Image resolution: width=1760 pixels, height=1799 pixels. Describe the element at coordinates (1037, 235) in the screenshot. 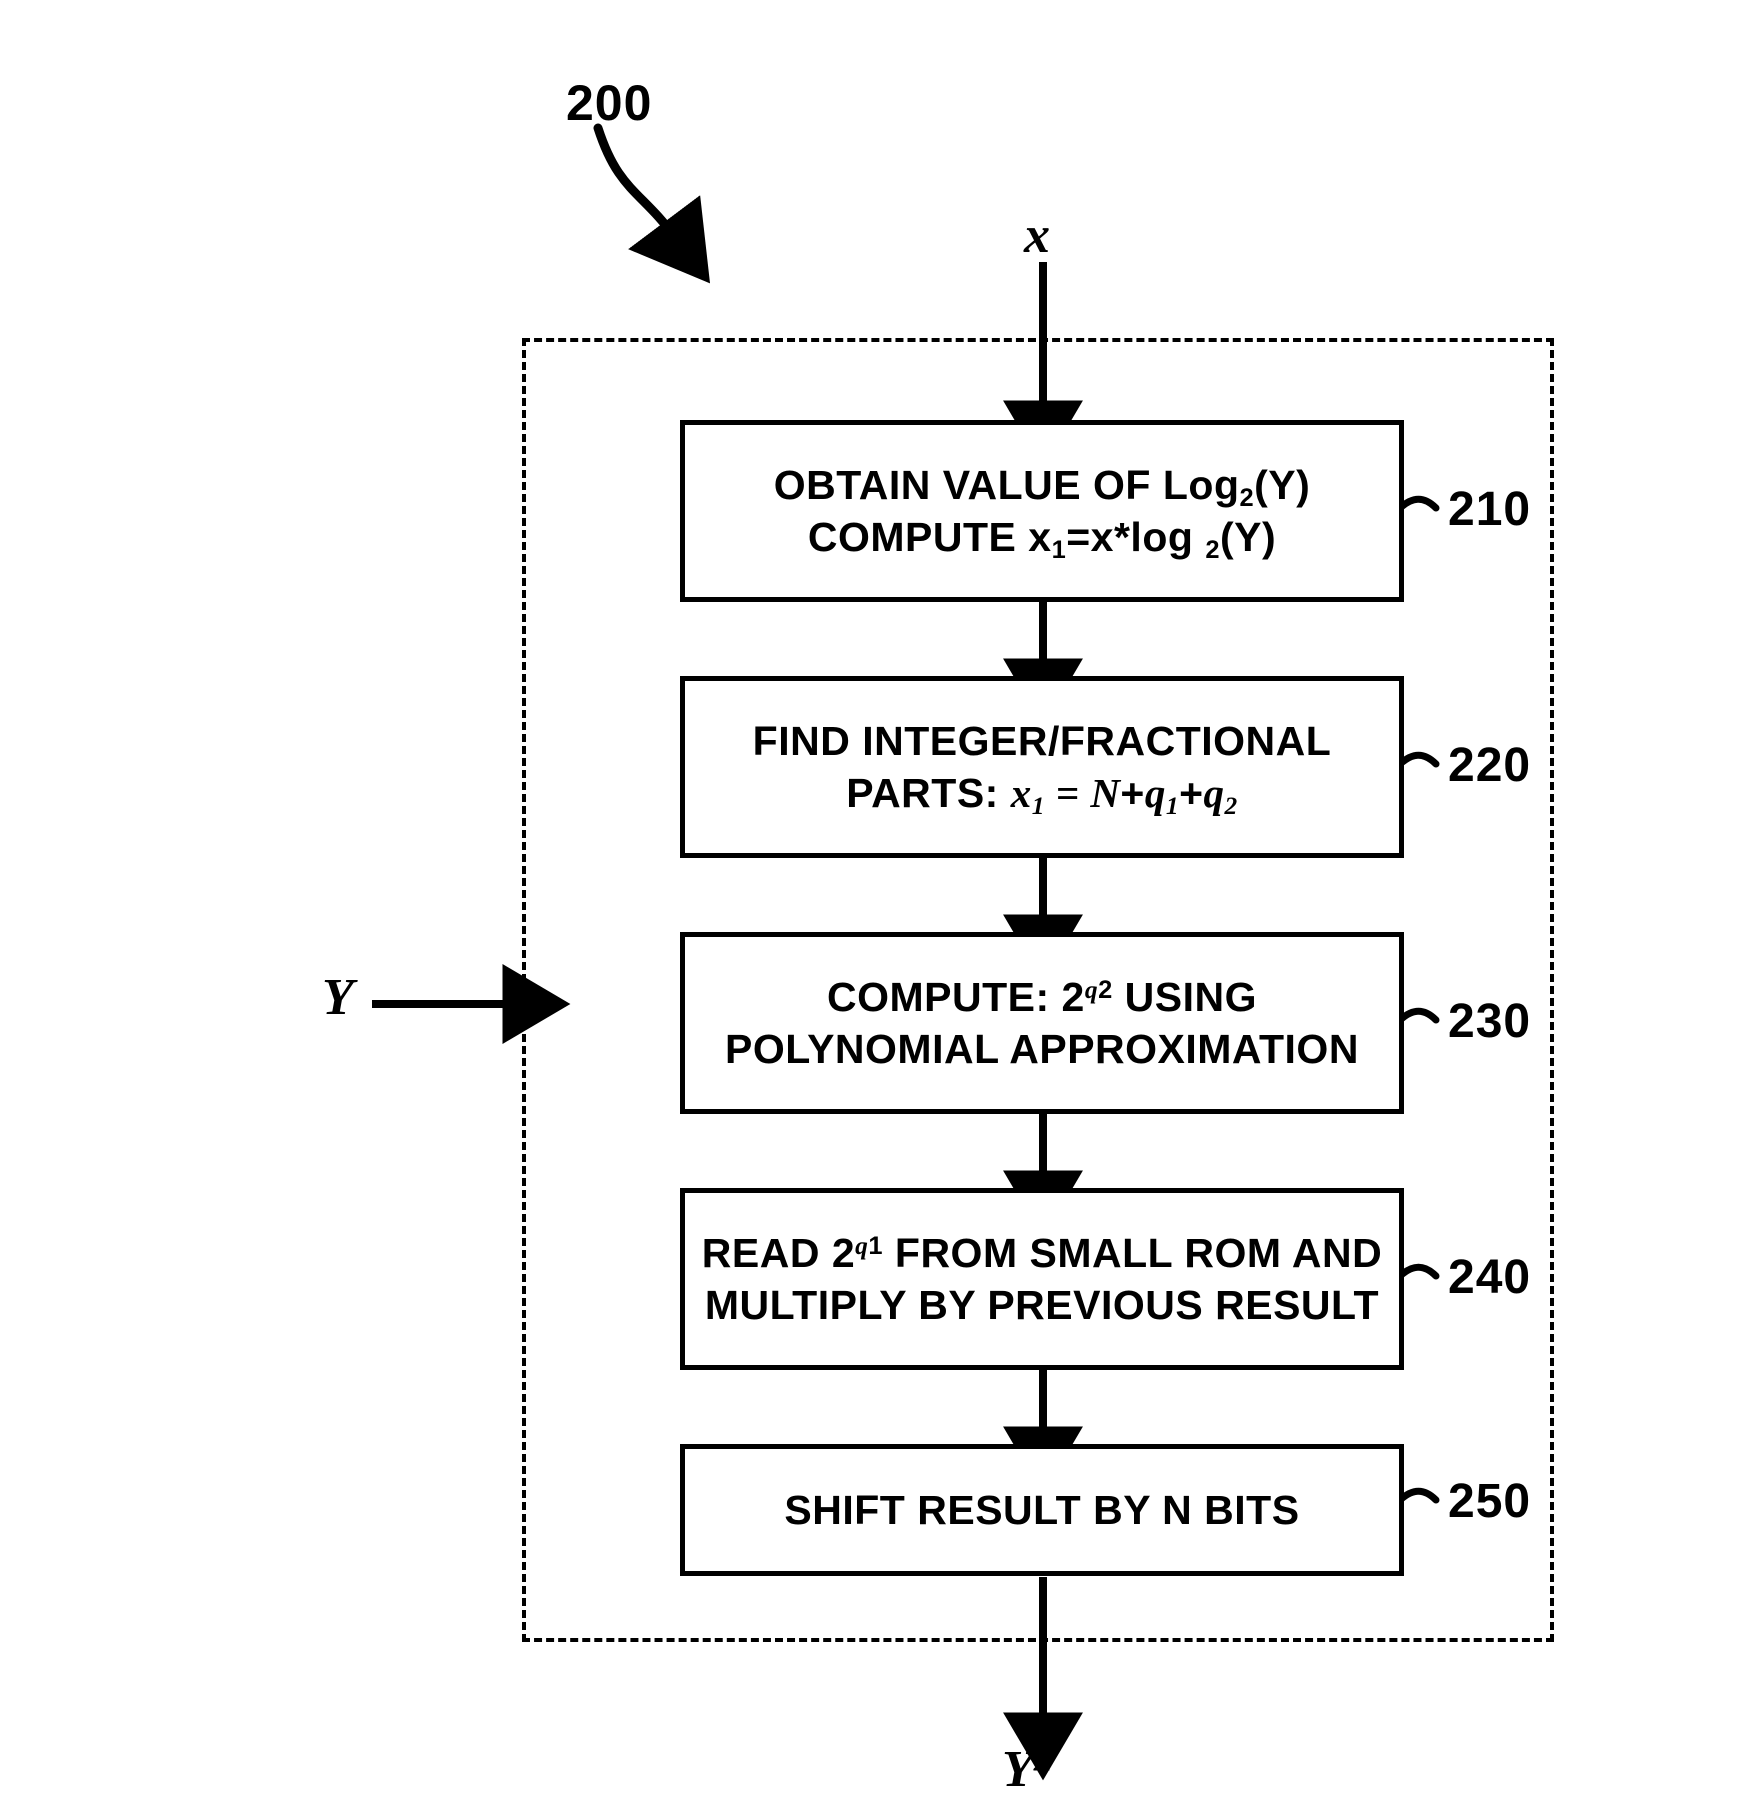

I see `input-label-x: x` at that location.